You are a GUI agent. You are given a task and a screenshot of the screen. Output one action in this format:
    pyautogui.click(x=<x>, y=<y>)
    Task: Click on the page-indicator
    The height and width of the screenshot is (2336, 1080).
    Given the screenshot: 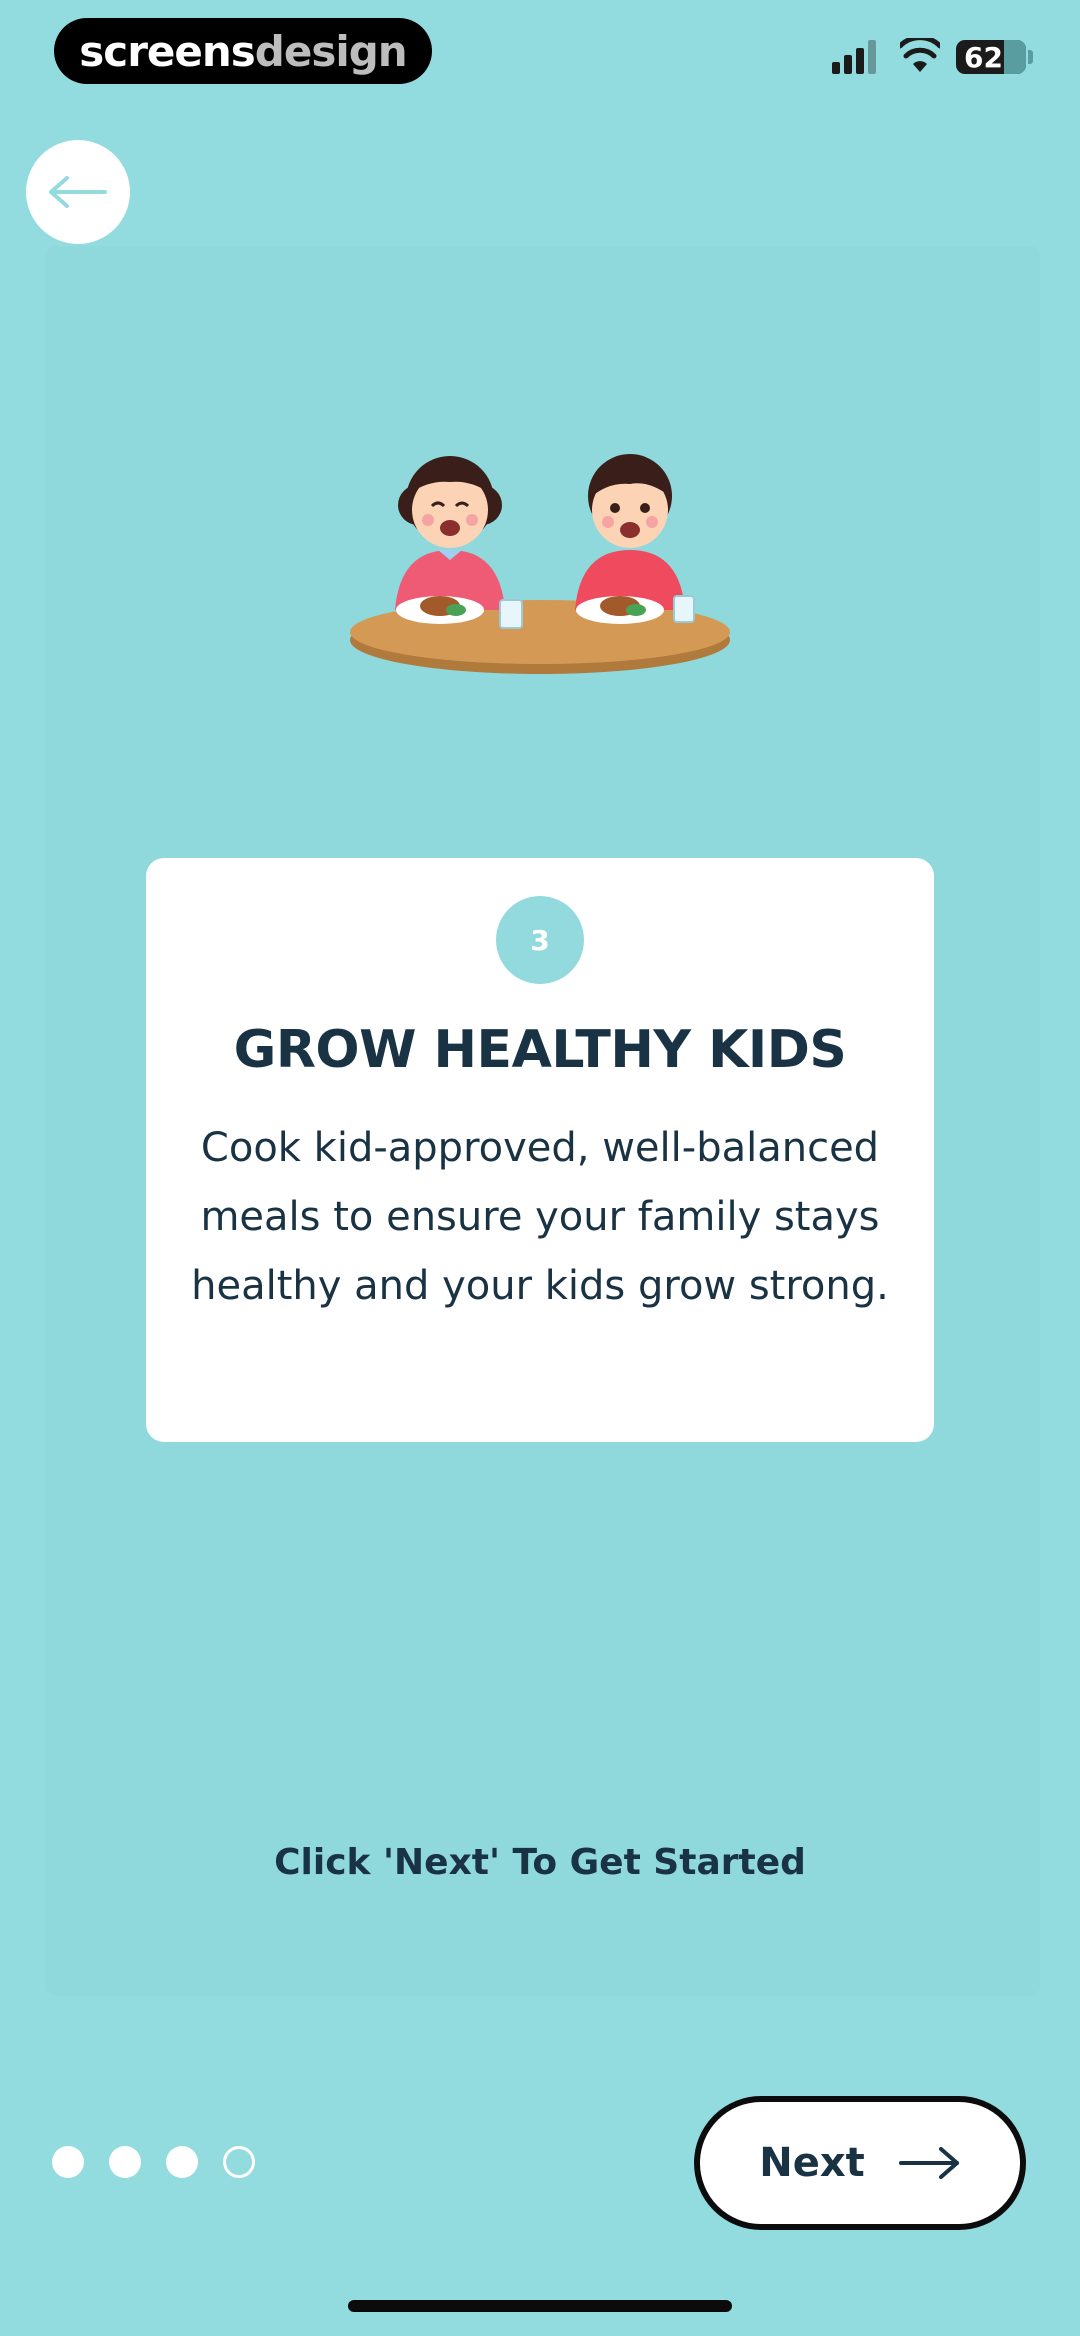 What is the action you would take?
    pyautogui.click(x=153, y=2162)
    